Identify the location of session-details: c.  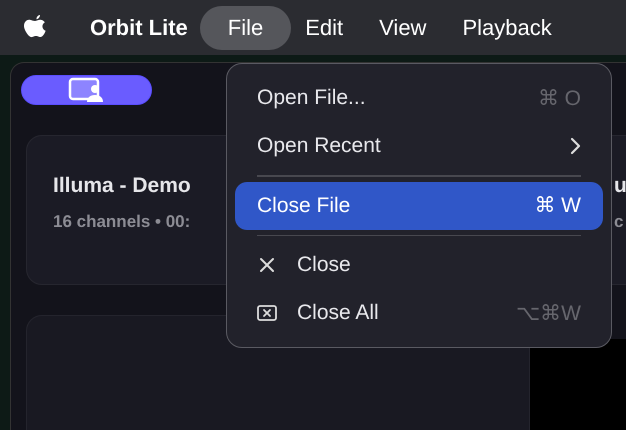
(619, 222).